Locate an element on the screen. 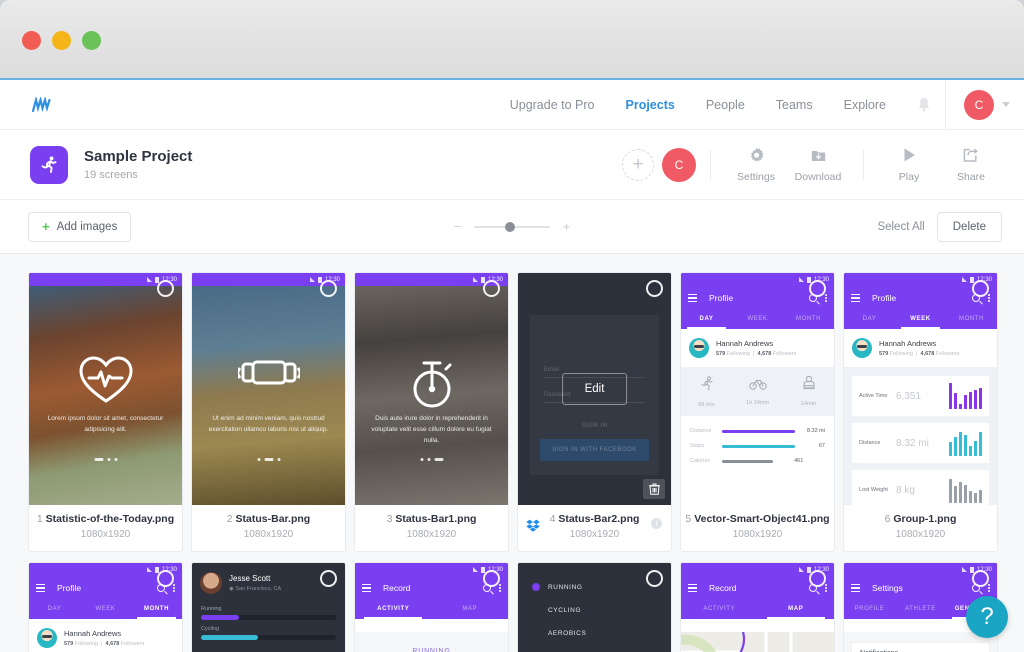 The height and width of the screenshot is (652, 1024). notification-bell-icon is located at coordinates (924, 105).